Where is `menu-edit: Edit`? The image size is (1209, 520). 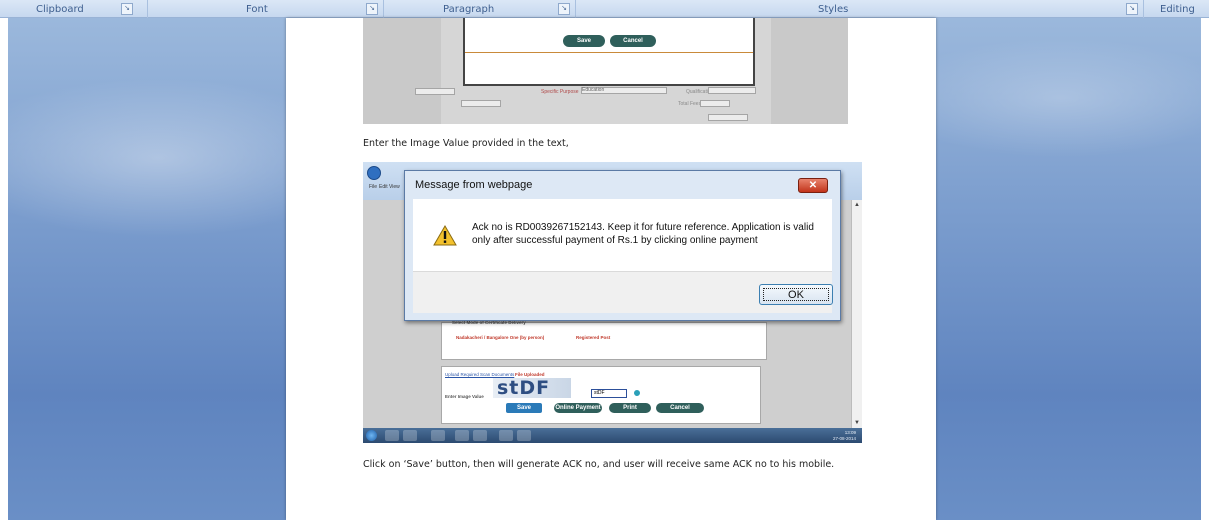
menu-edit: Edit is located at coordinates (383, 187).